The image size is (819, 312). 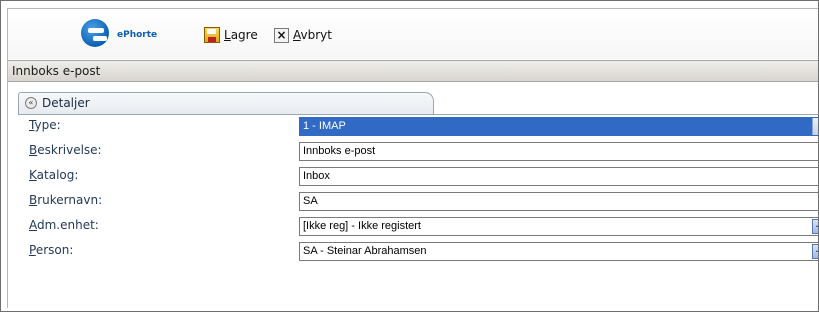 I want to click on module-title: Innboks e-post, so click(x=56, y=71).